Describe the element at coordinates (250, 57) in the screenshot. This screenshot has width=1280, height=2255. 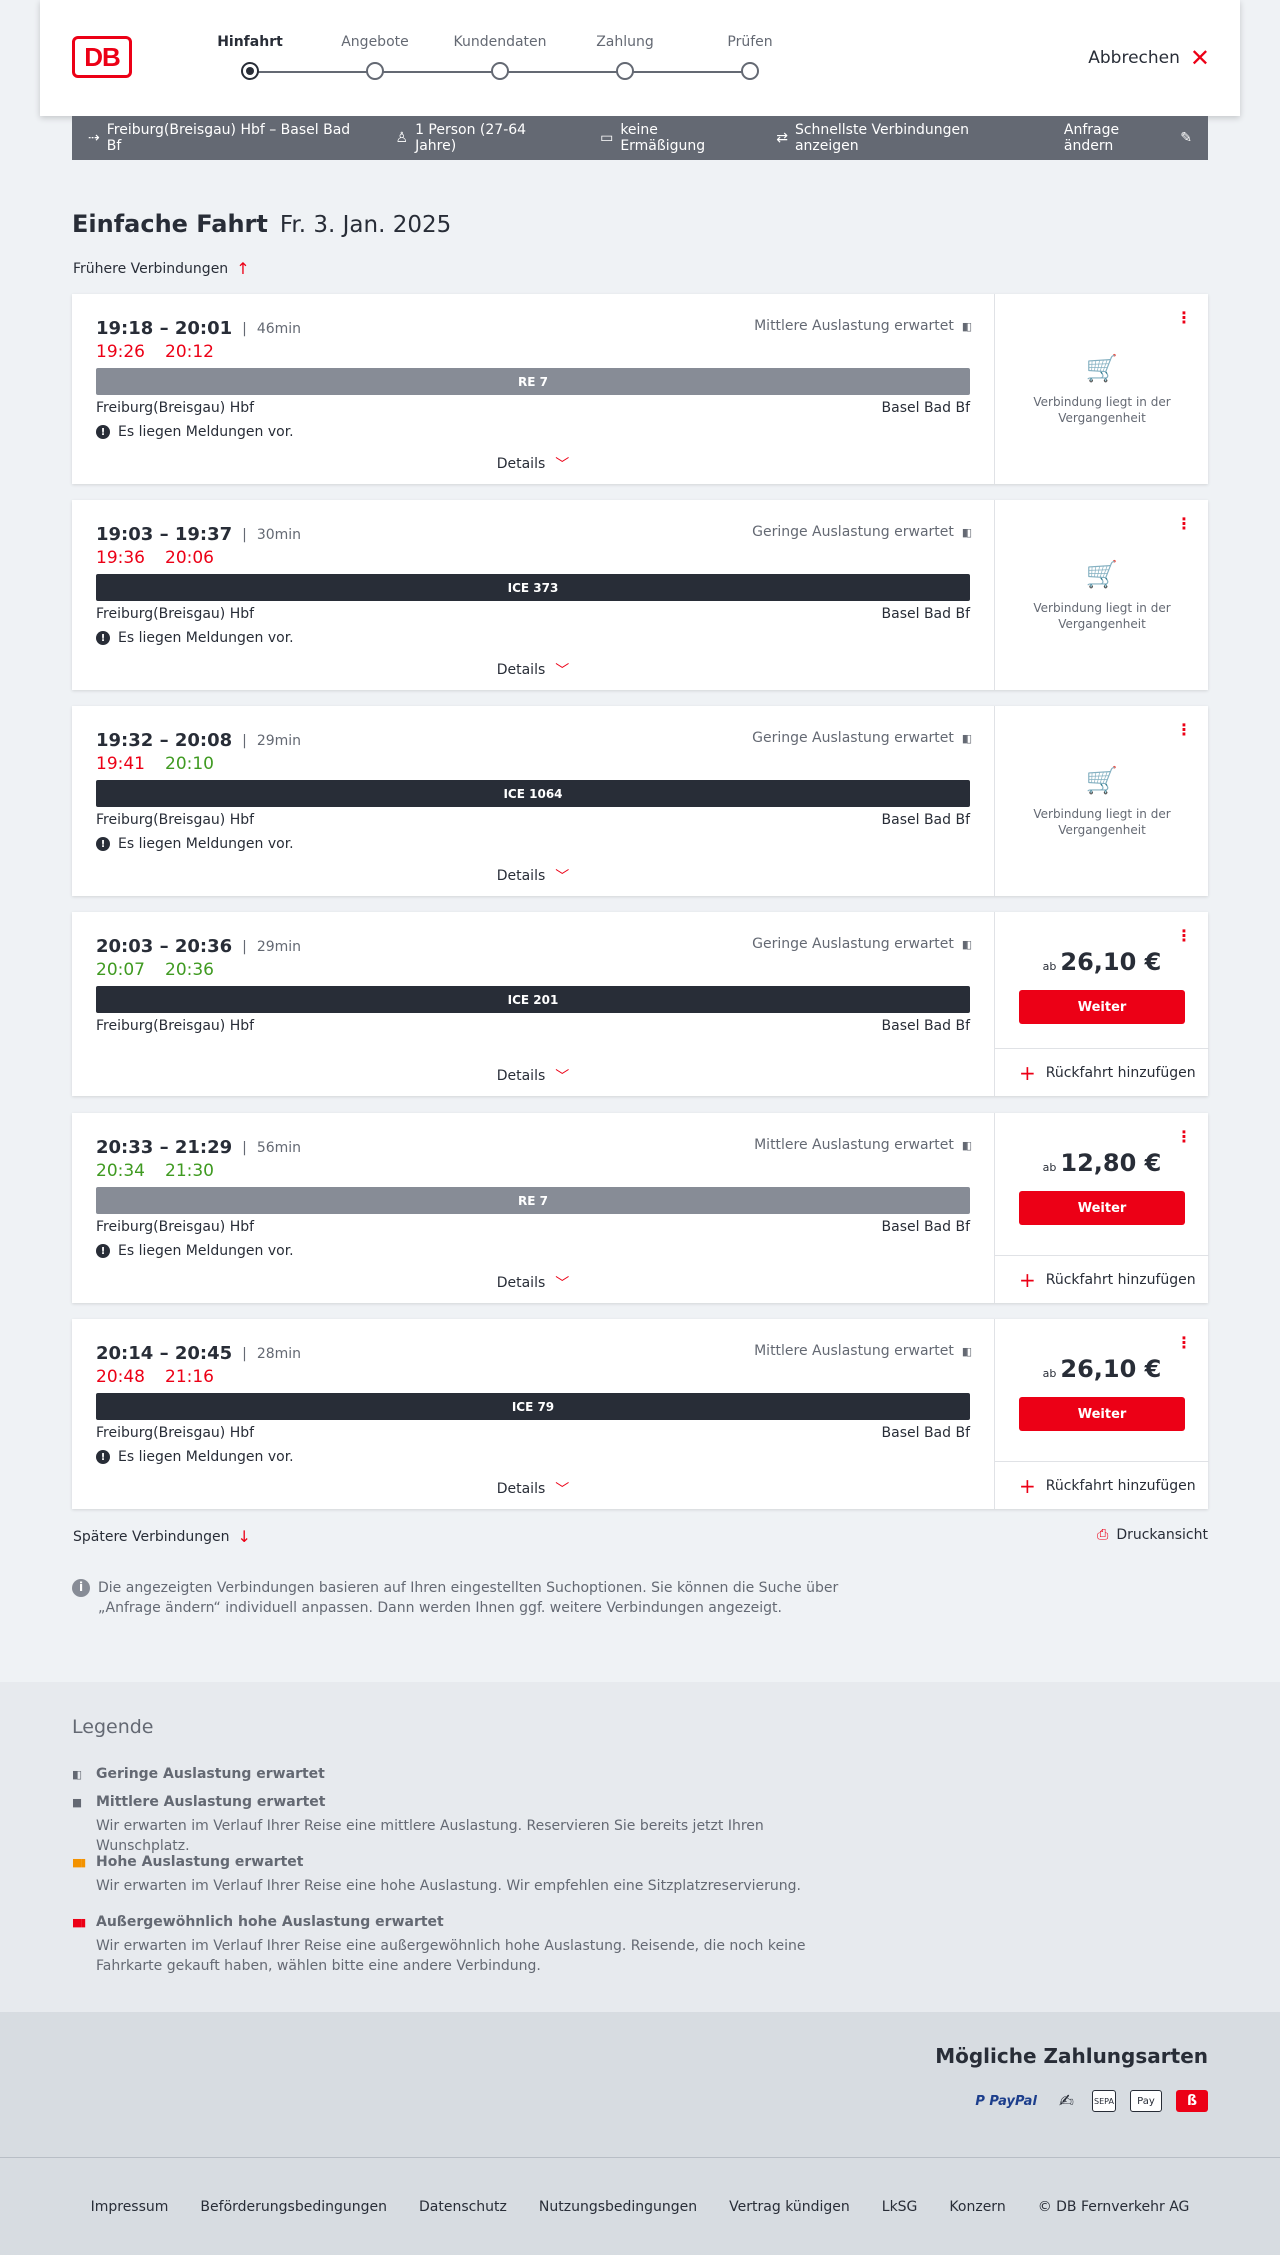
I see `step-hinfahrt: Hinfahrt` at that location.